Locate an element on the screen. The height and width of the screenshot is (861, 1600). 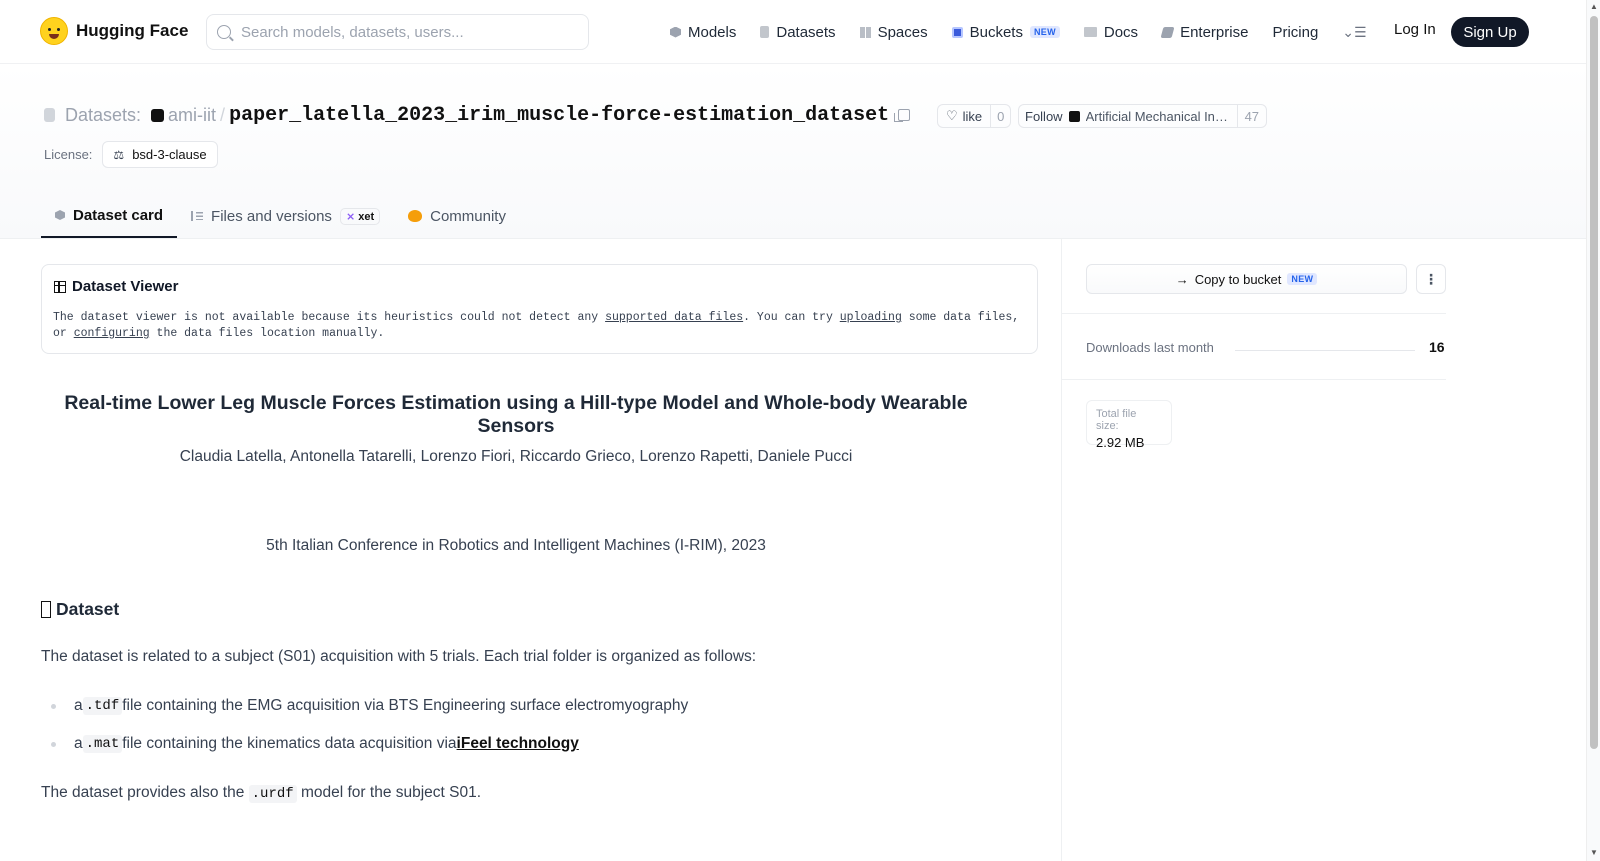
login-link: Log In is located at coordinates (1415, 29).